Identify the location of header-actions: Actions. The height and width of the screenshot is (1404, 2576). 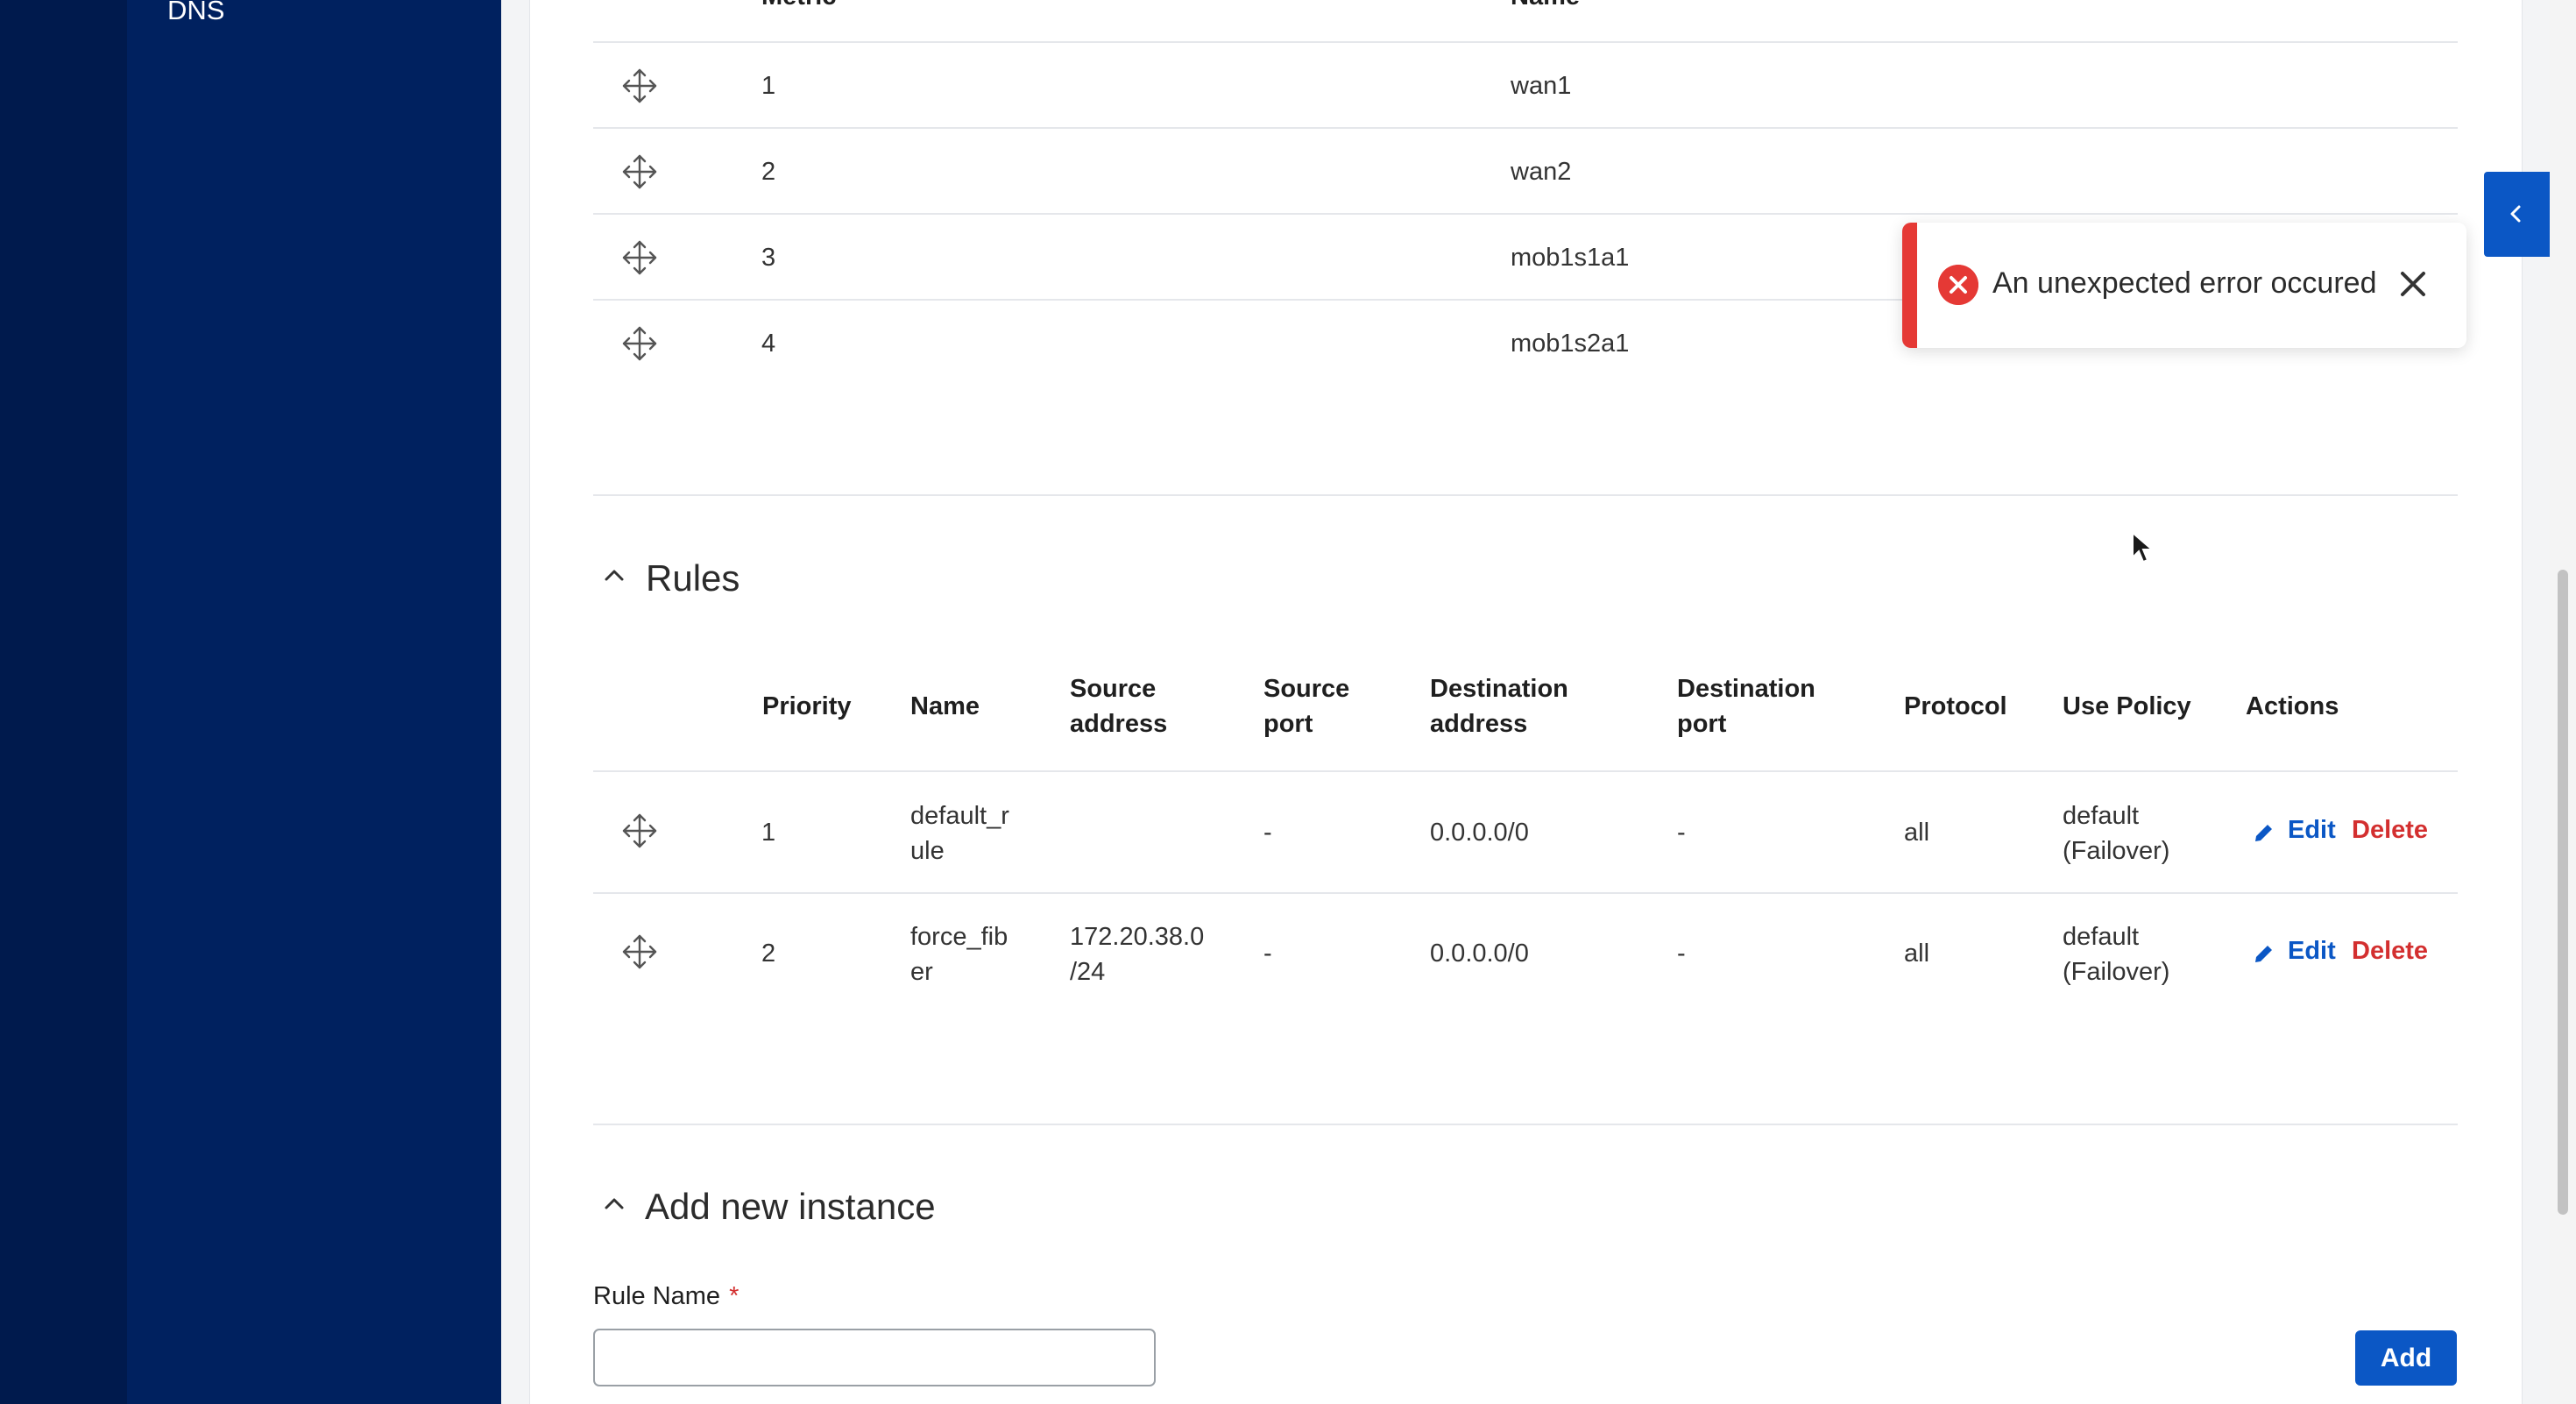
(2292, 706).